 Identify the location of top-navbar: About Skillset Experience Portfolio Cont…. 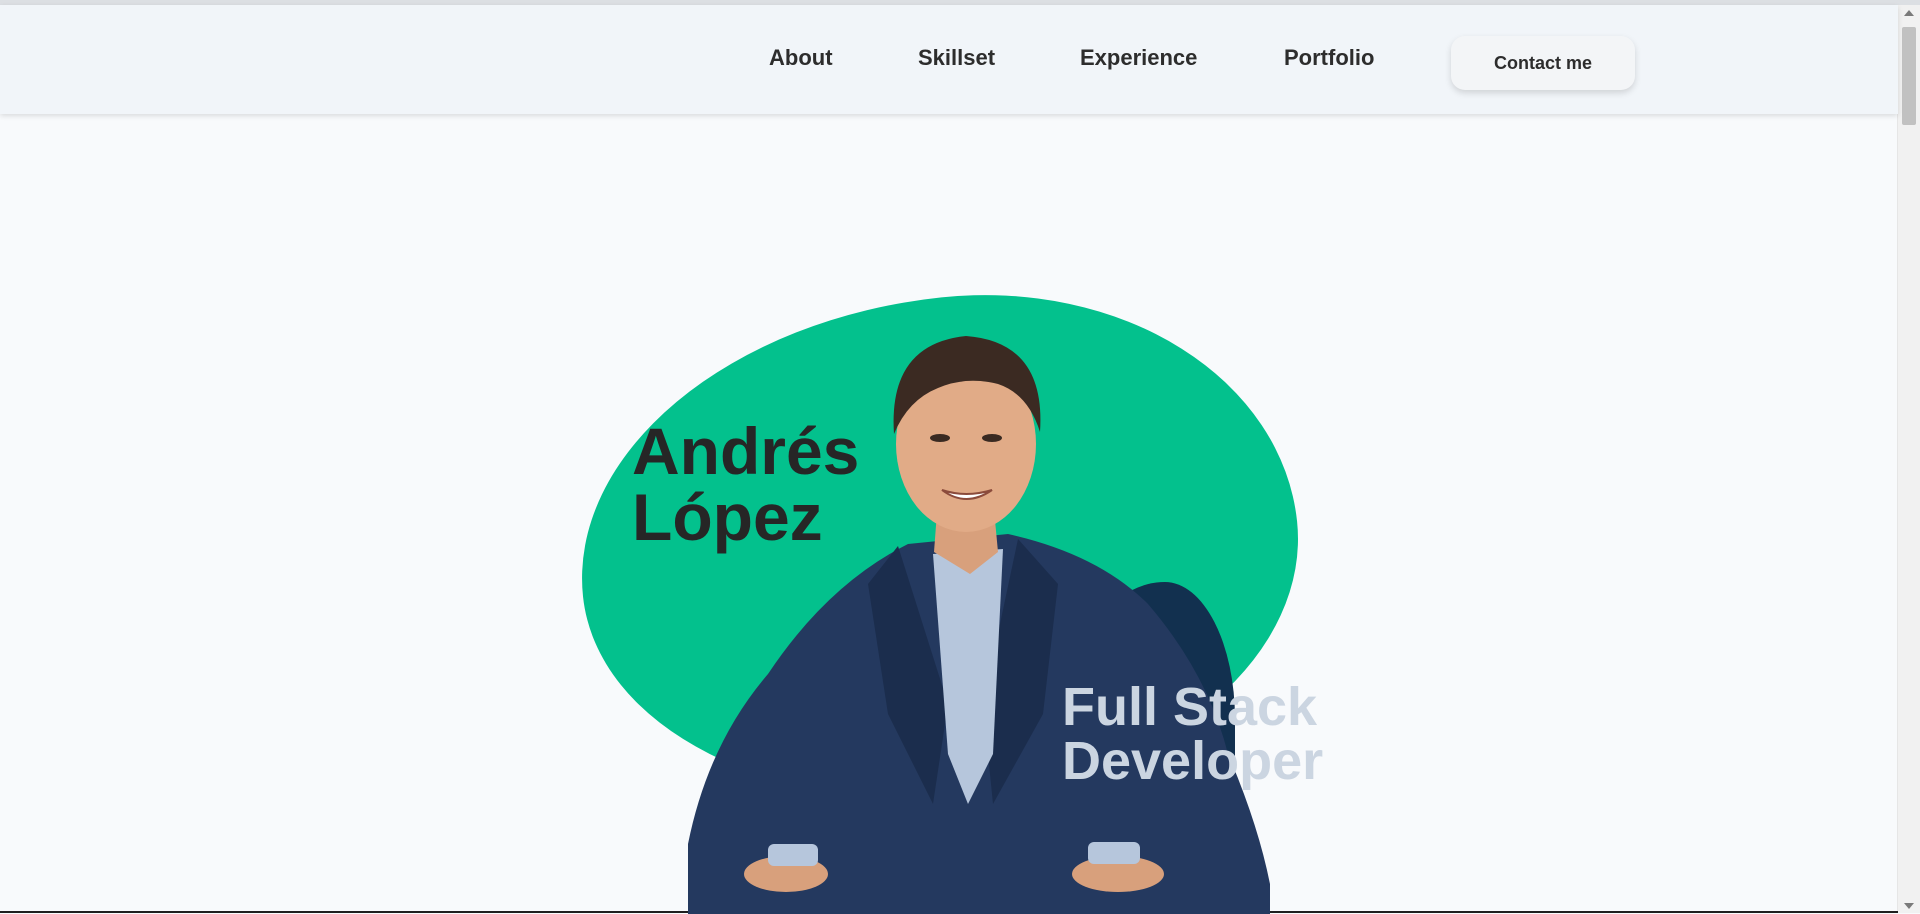
(949, 59).